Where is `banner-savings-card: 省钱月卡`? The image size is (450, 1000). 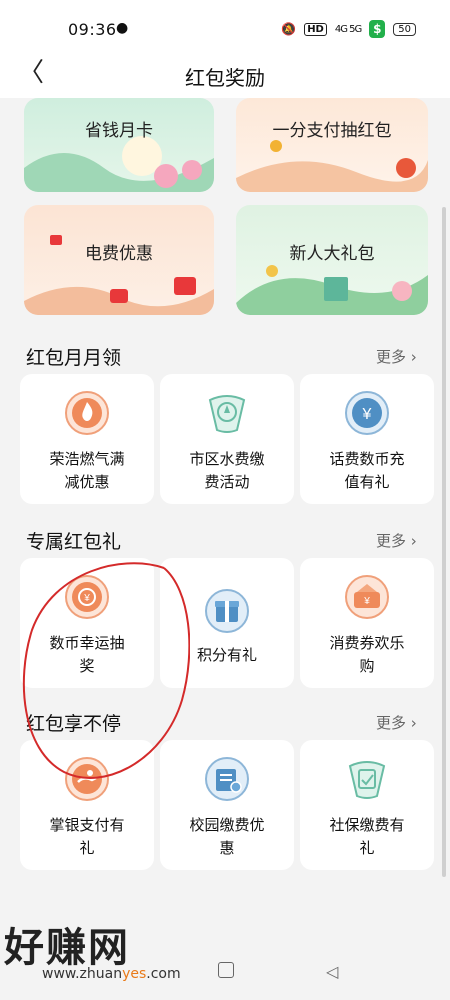 banner-savings-card: 省钱月卡 is located at coordinates (119, 145).